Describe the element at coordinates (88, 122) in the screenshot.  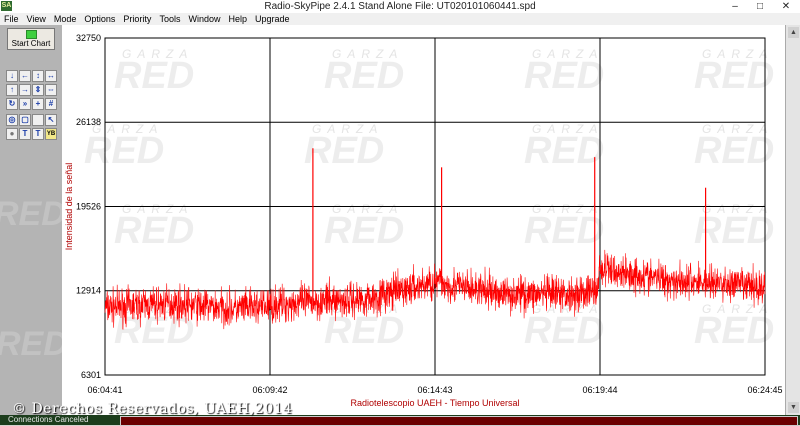
I see `y-tick-label: 26138` at that location.